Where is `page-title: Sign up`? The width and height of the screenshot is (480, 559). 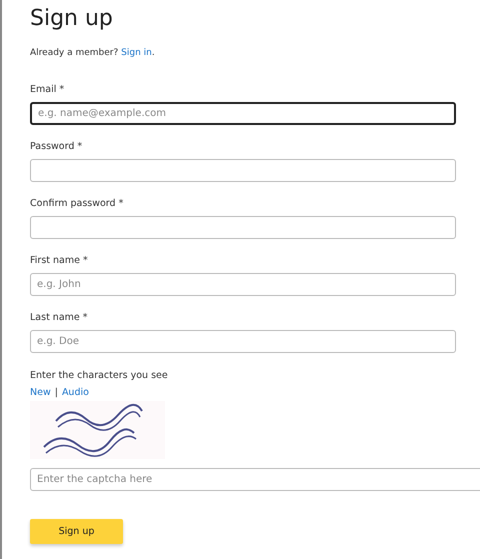
page-title: Sign up is located at coordinates (71, 19).